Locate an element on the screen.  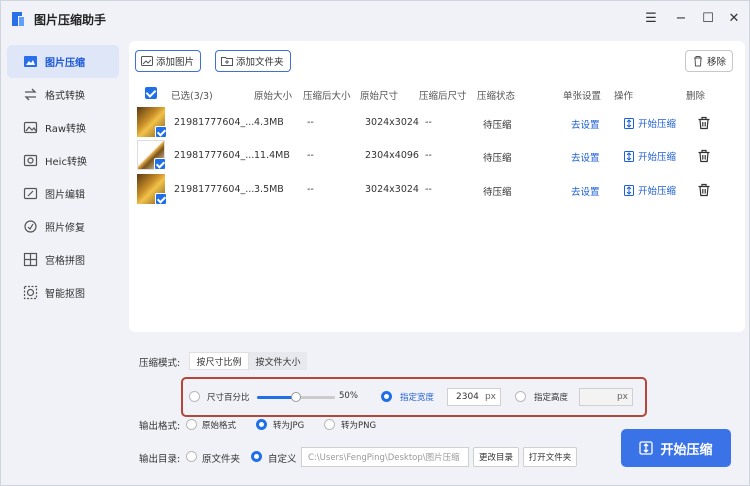
size-percent-radio is located at coordinates (194, 396).